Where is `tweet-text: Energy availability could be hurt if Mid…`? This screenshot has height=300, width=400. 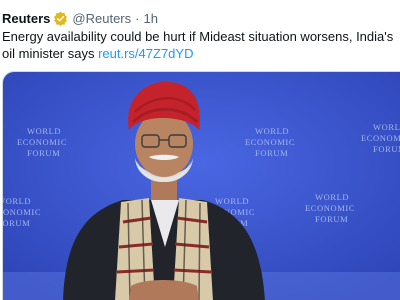 tweet-text: Energy availability could be hurt if Mid… is located at coordinates (201, 45).